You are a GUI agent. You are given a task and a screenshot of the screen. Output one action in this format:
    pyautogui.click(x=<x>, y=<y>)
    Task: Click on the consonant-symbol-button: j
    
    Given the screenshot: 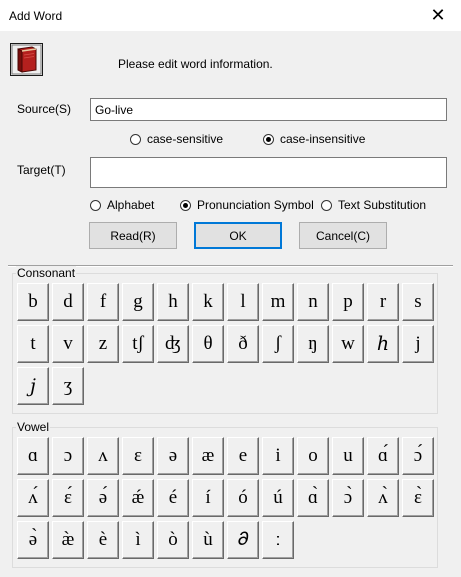 What is the action you would take?
    pyautogui.click(x=418, y=344)
    